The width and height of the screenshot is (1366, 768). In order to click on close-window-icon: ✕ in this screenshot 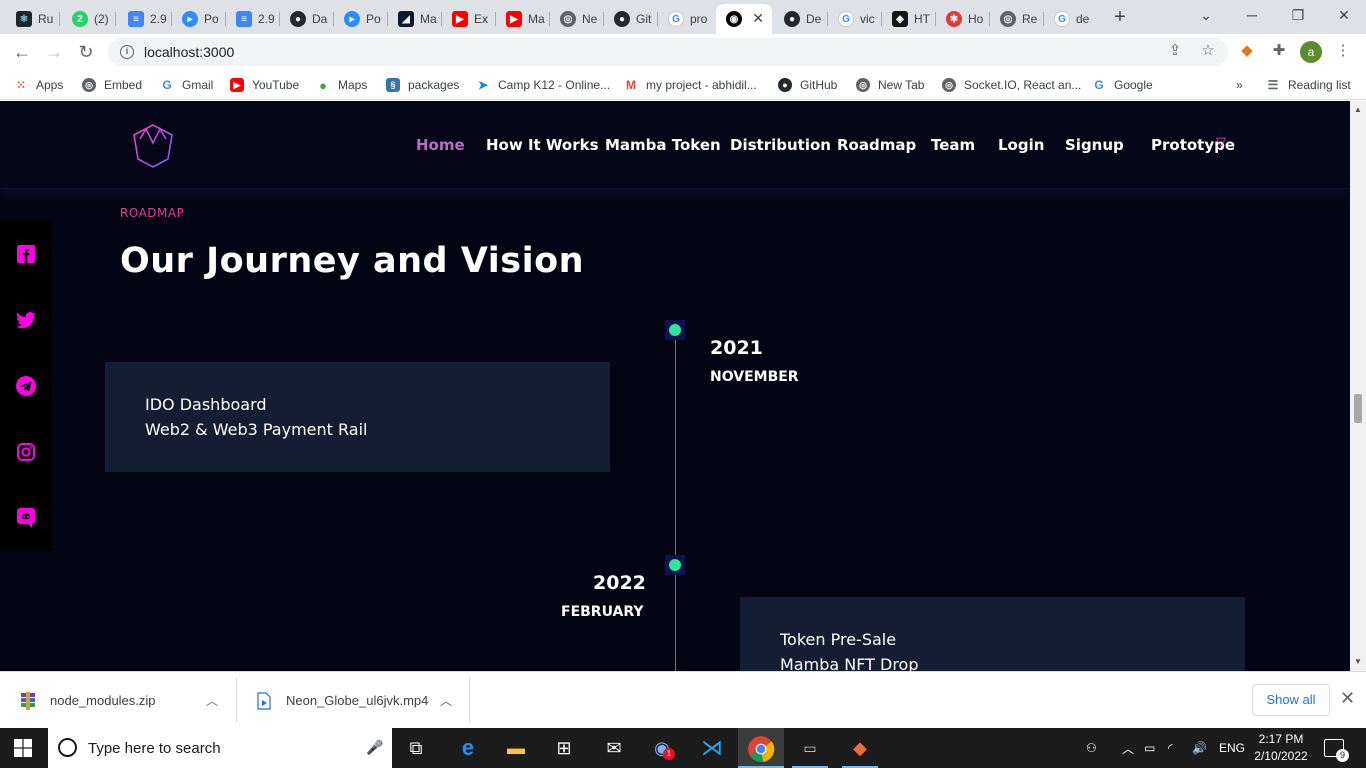, I will do `click(1344, 15)`.